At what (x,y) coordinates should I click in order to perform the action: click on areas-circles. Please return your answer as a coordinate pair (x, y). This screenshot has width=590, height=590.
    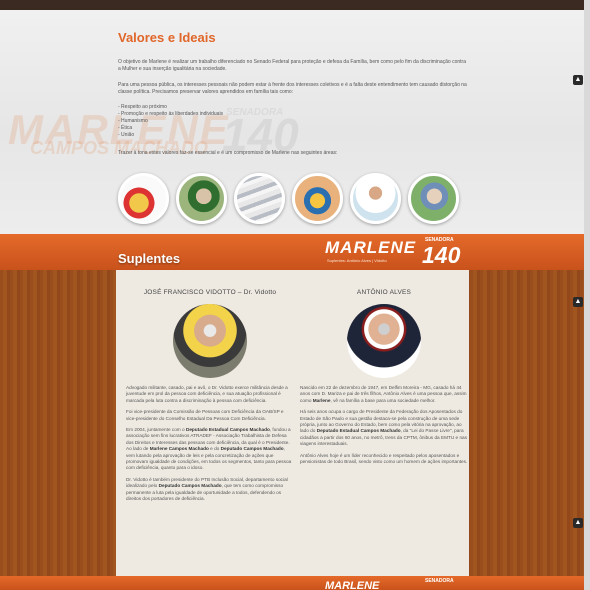
    Looking at the image, I should click on (288, 198).